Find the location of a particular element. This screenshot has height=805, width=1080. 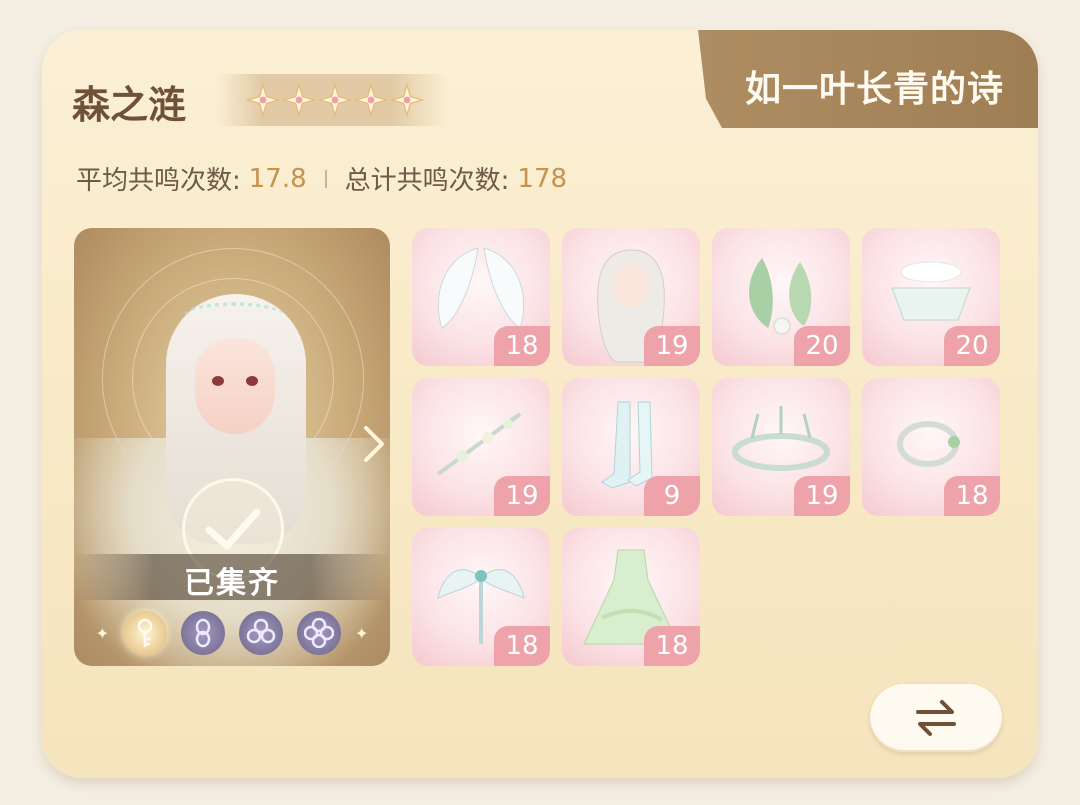

stats-divider is located at coordinates (325, 178).